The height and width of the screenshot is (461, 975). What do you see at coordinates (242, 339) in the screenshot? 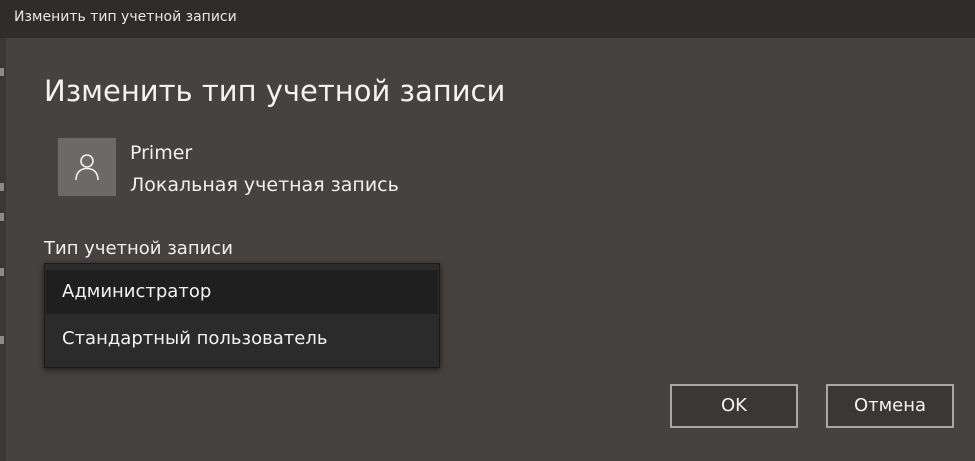
I see `option-standard-user: Стандартный пользователь` at bounding box center [242, 339].